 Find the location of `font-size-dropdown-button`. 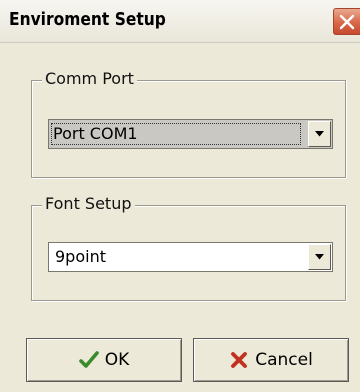

font-size-dropdown-button is located at coordinates (319, 257).